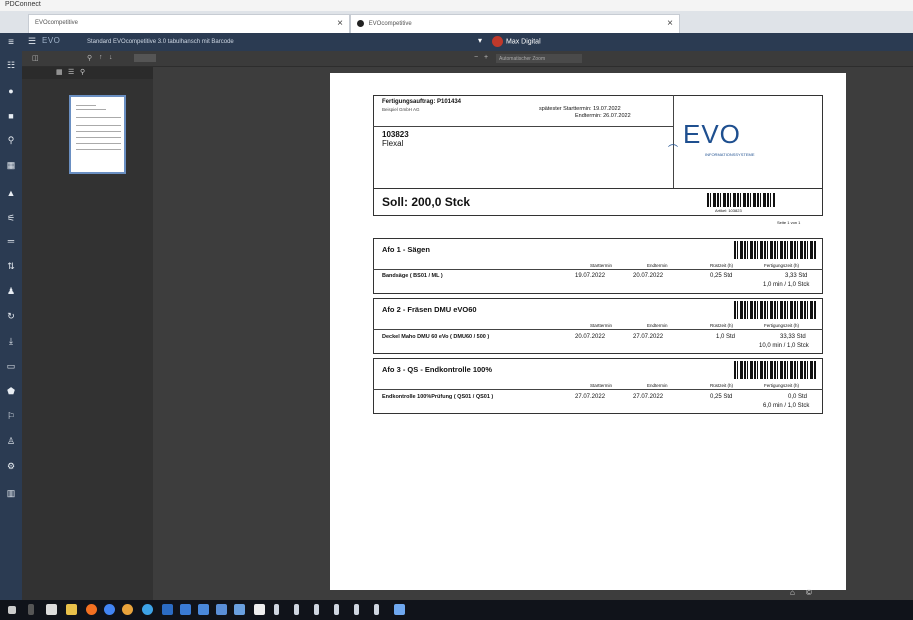  What do you see at coordinates (515, 23) in the screenshot?
I see `browser-tab-2: EVOcompetitive ×` at bounding box center [515, 23].